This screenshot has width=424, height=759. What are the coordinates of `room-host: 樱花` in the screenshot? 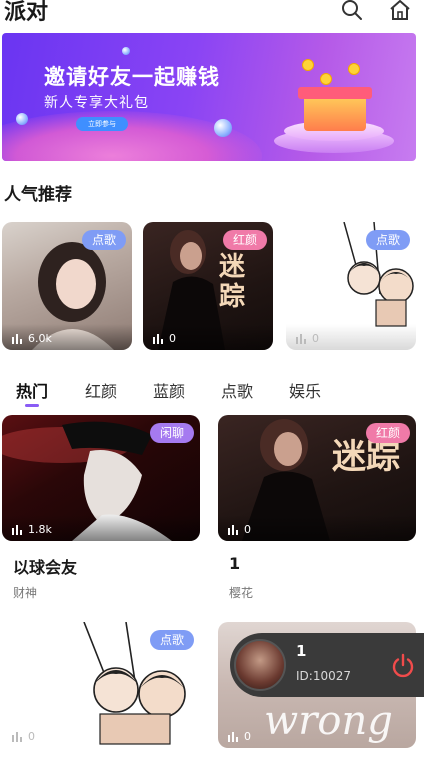 It's located at (241, 593).